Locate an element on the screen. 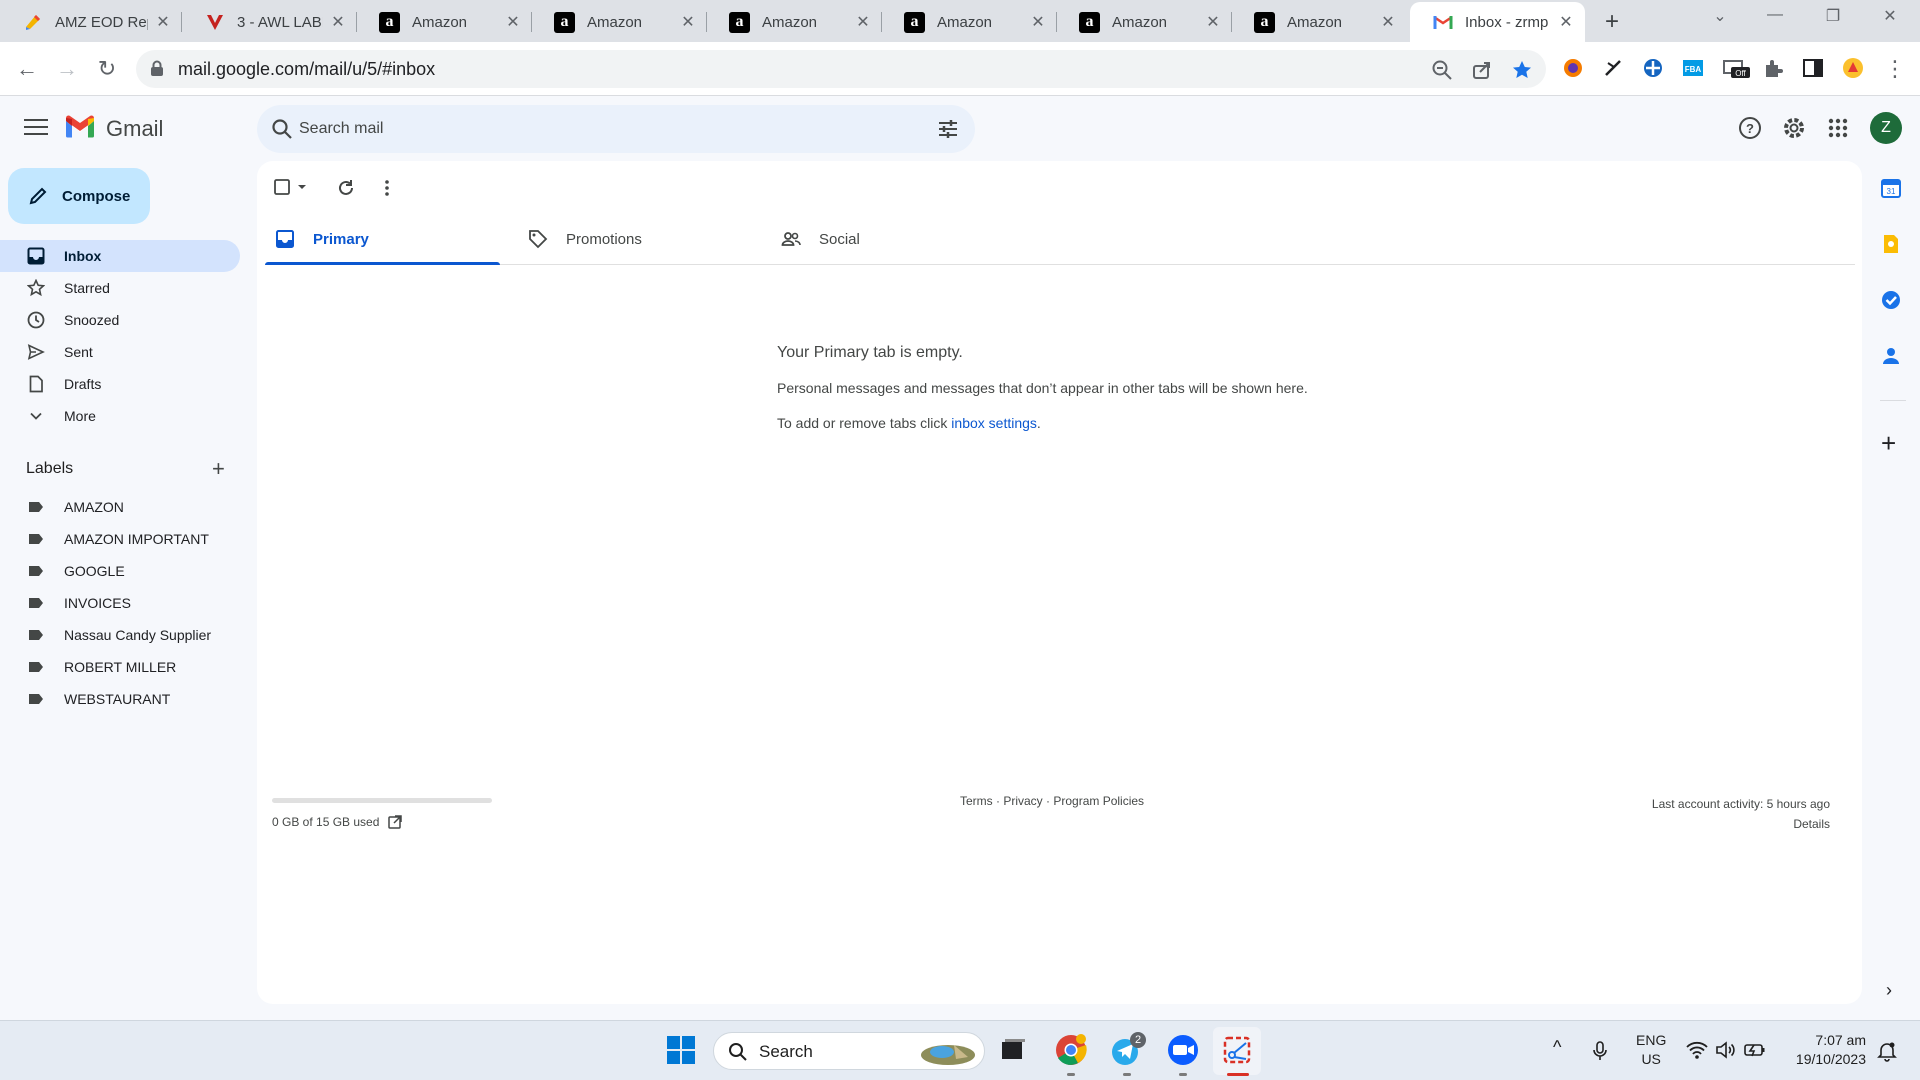 This screenshot has height=1080, width=1920. taskbar-search: Search is located at coordinates (849, 1051).